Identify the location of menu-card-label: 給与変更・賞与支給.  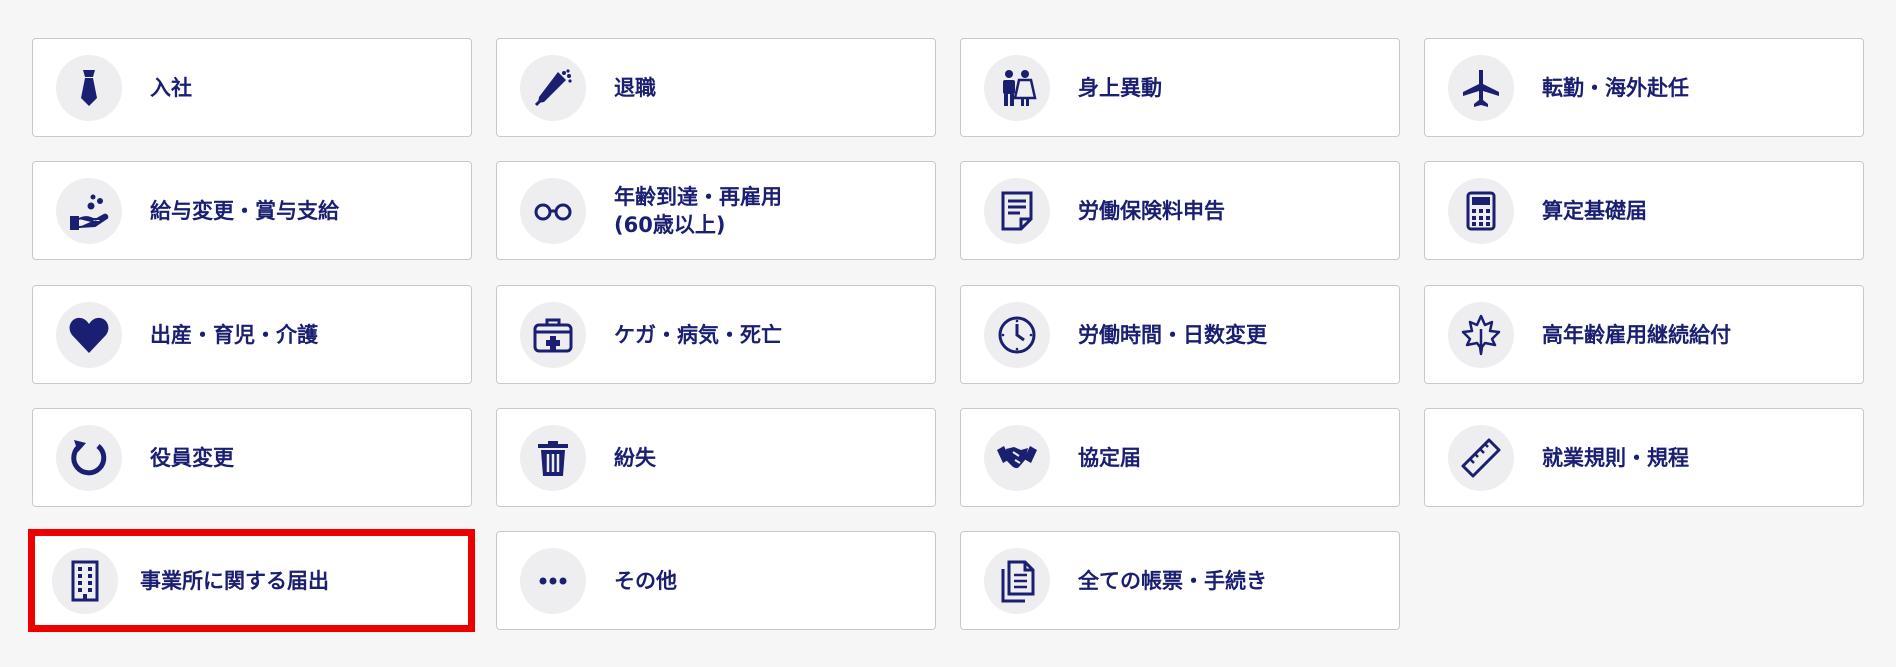
(244, 210).